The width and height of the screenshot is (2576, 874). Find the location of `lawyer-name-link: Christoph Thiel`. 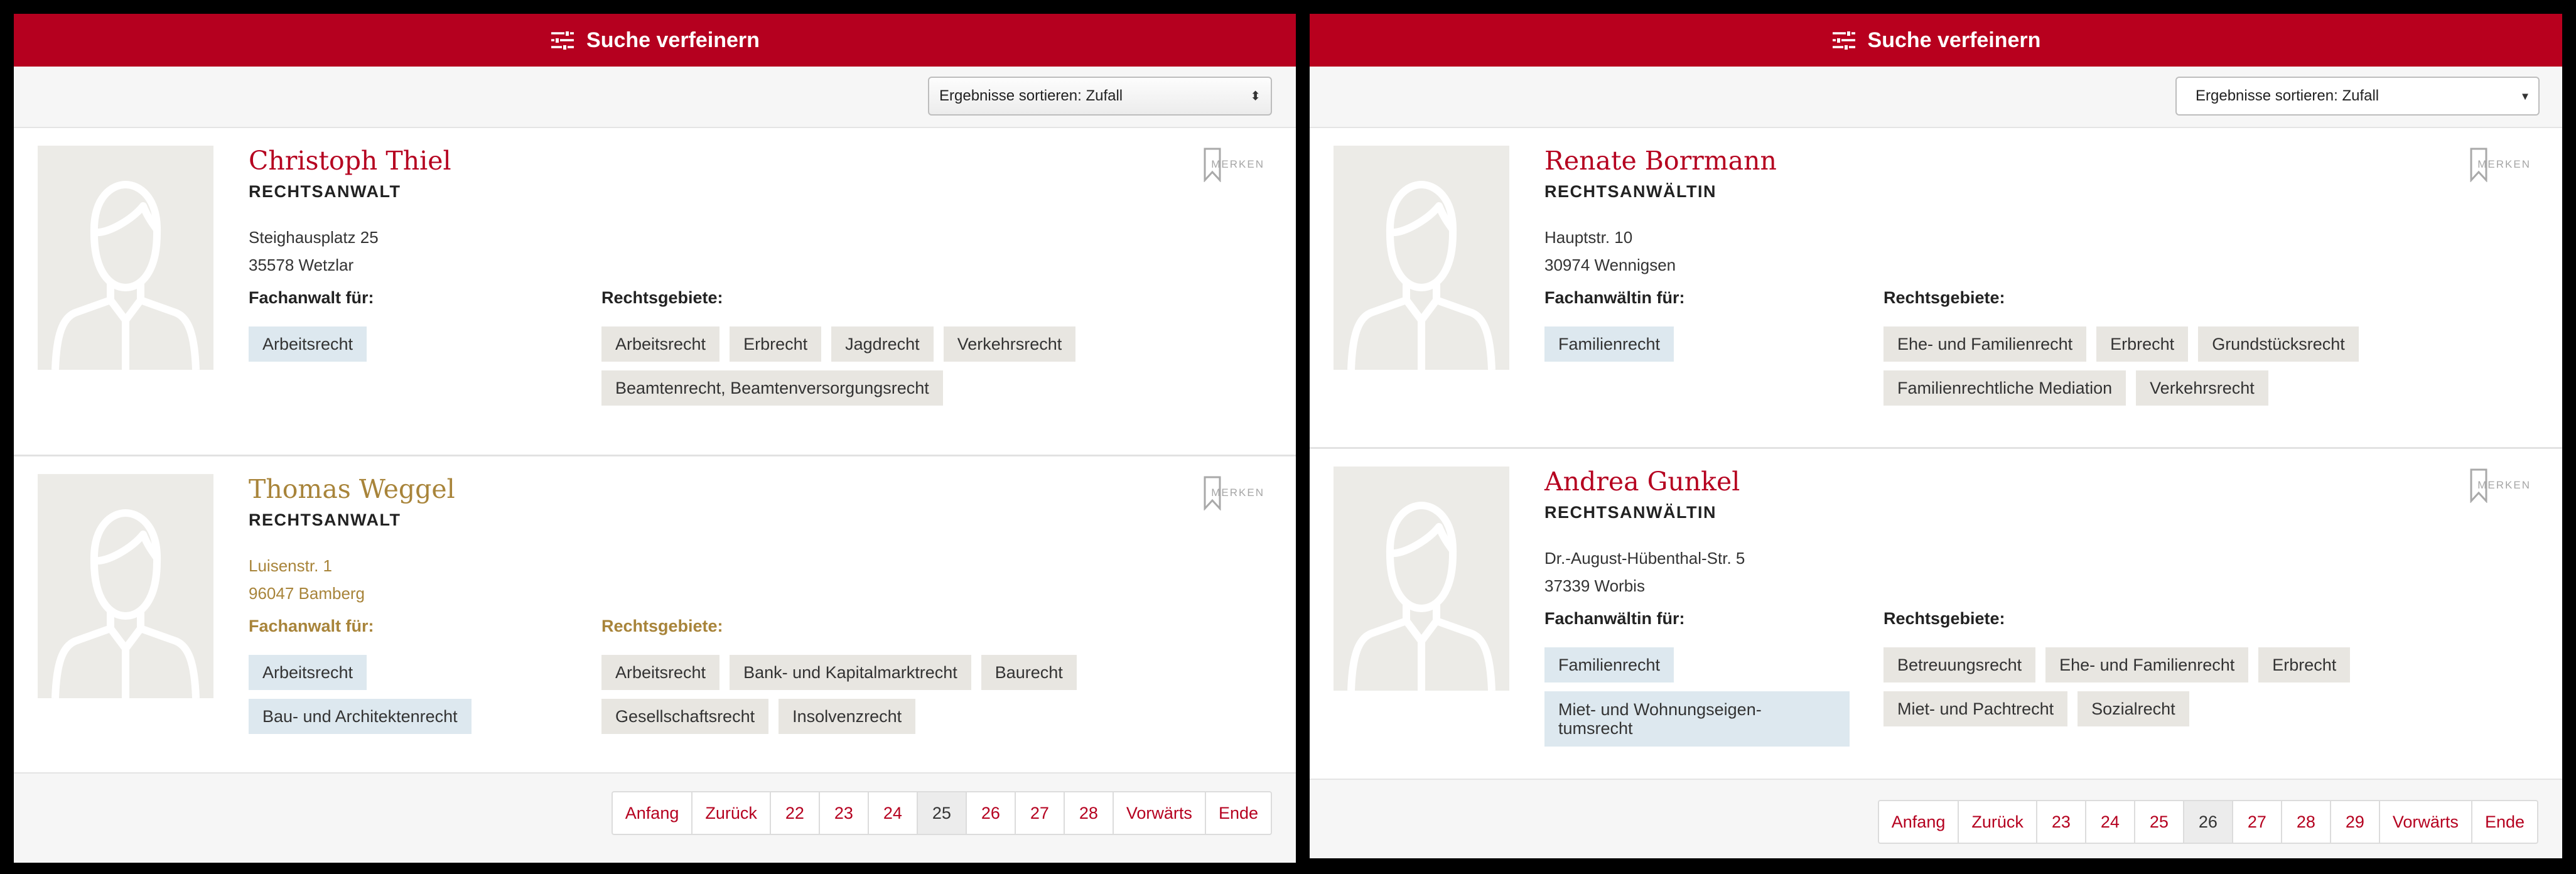

lawyer-name-link: Christoph Thiel is located at coordinates (350, 161).